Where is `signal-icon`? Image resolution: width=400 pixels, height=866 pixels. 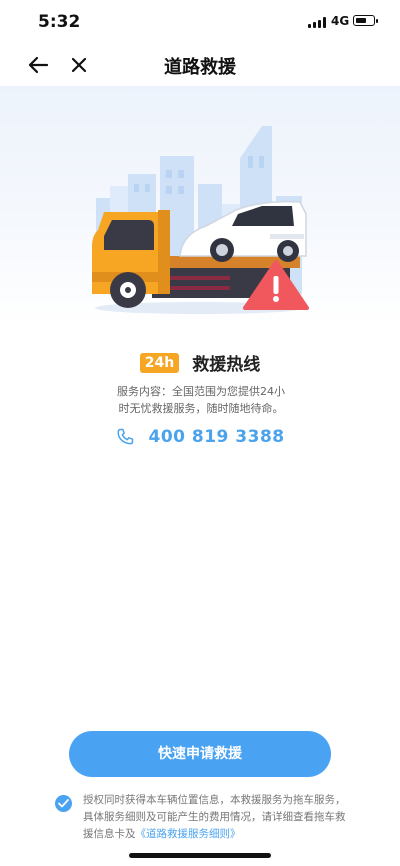
signal-icon is located at coordinates (318, 22).